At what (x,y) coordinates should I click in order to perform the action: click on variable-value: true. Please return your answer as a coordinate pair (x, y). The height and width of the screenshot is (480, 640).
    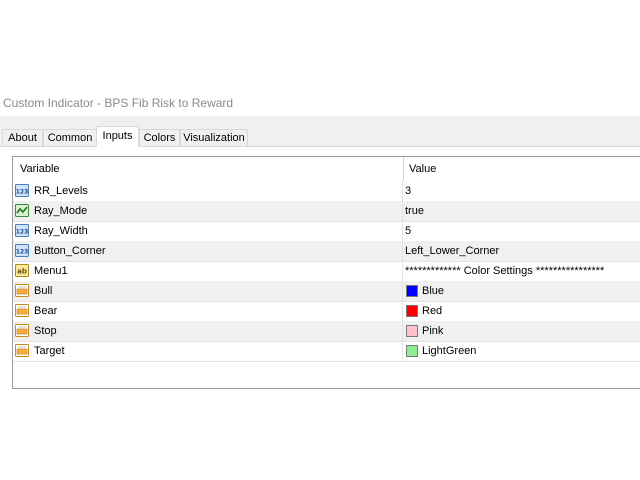
    Looking at the image, I should click on (414, 211).